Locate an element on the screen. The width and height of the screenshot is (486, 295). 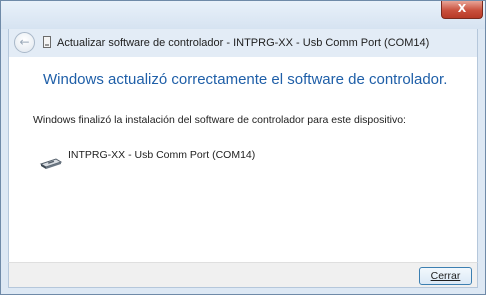
window-close-button: X is located at coordinates (462, 10).